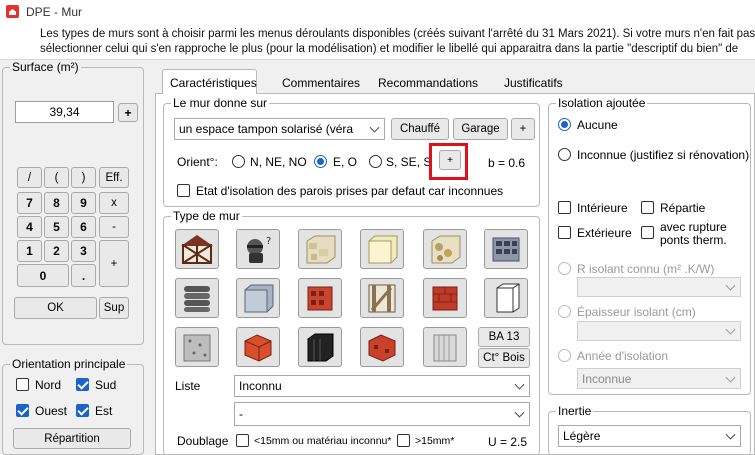  Describe the element at coordinates (507, 163) in the screenshot. I see `b-value: b = 0.6` at that location.